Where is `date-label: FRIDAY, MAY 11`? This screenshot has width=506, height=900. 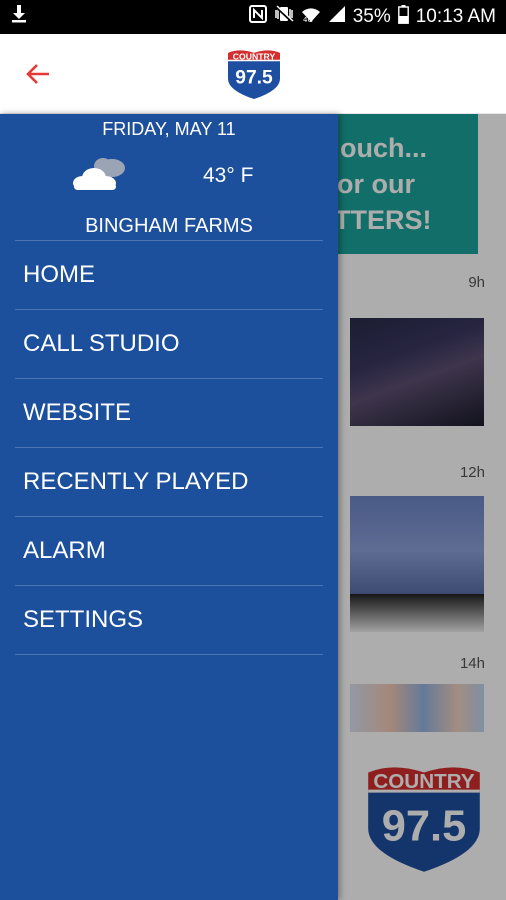 date-label: FRIDAY, MAY 11 is located at coordinates (169, 129).